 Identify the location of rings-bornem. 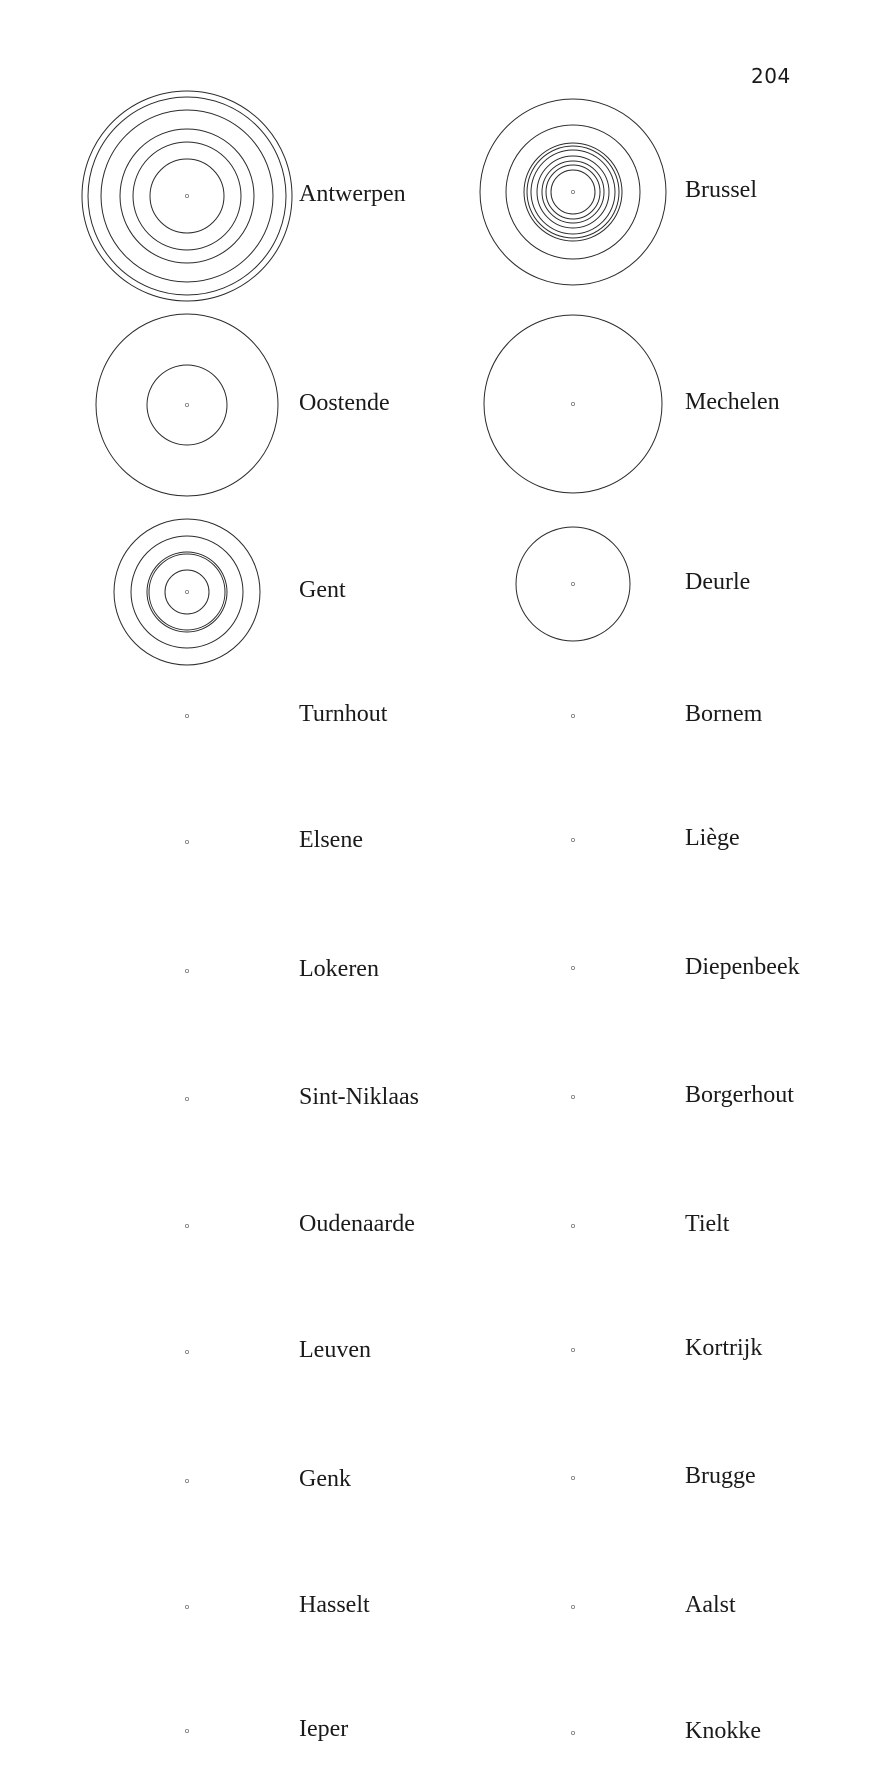
(573, 716).